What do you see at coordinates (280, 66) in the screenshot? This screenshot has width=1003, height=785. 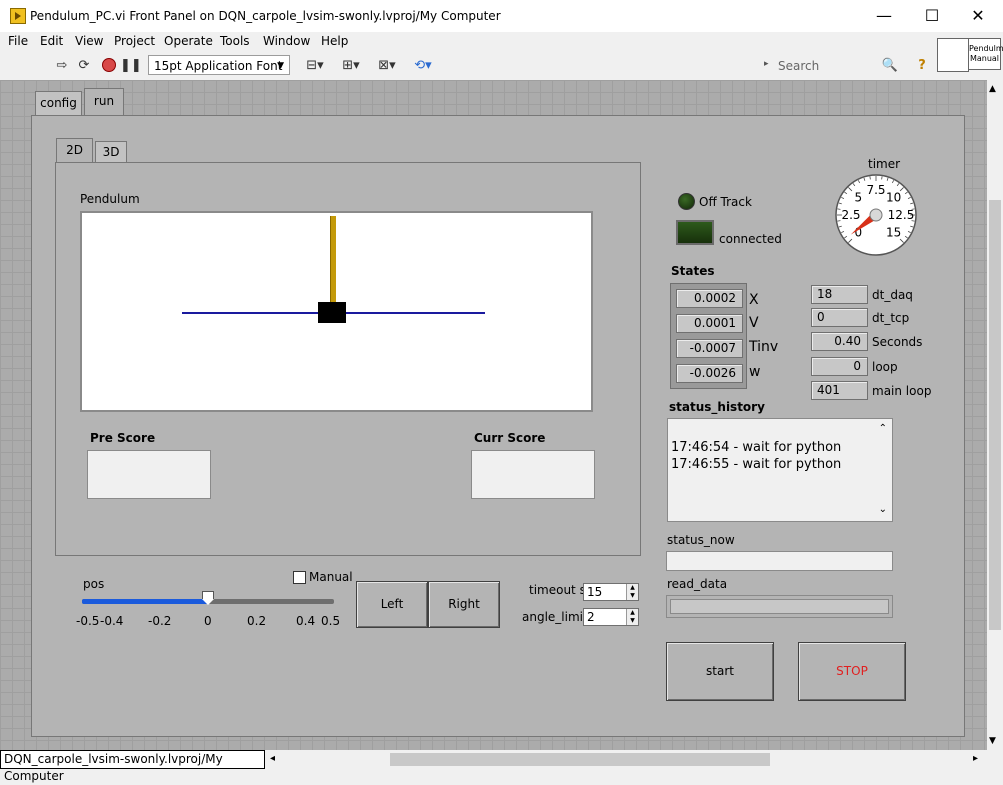 I see `chevron-down-icon: ▼` at bounding box center [280, 66].